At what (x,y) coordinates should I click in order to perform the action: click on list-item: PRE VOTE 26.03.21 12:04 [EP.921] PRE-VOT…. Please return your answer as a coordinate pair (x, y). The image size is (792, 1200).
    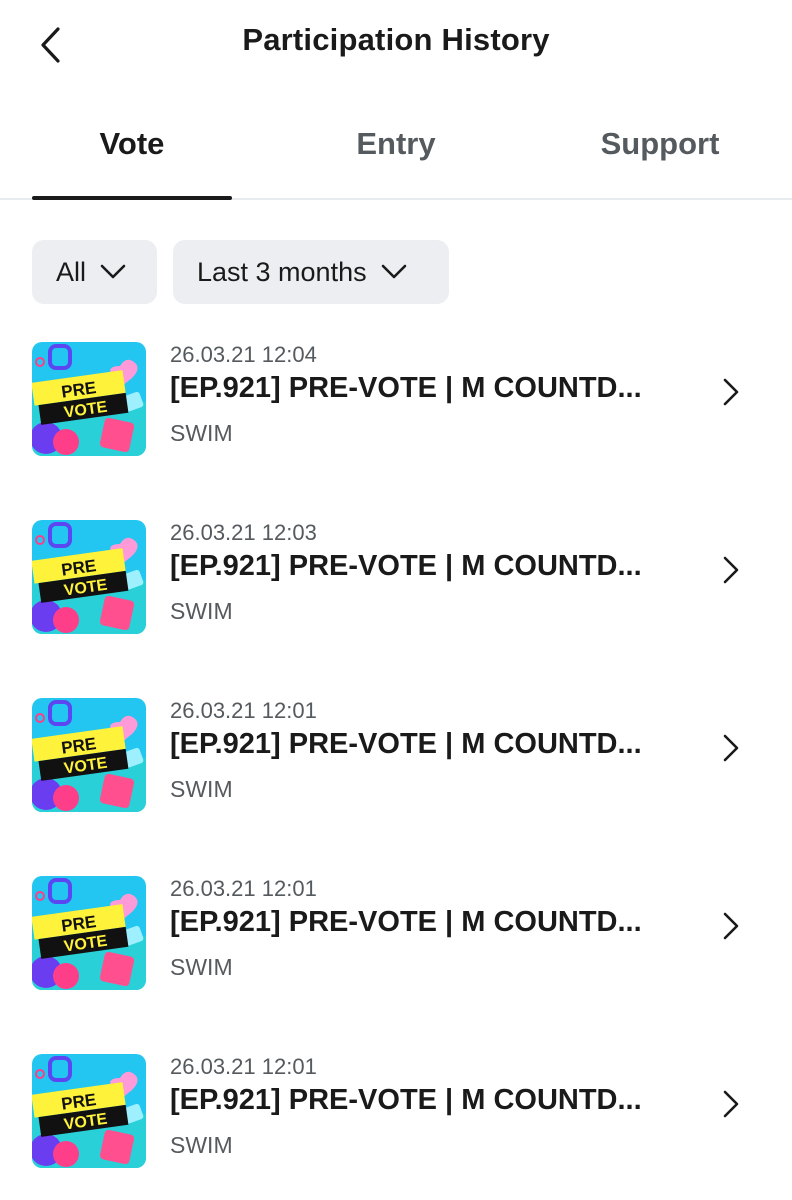
    Looking at the image, I should click on (396, 423).